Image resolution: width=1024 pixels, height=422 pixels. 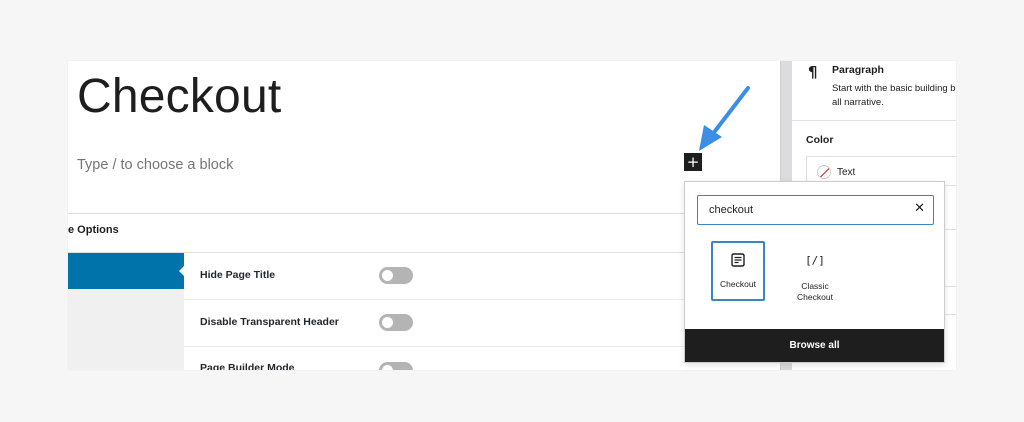 I want to click on hide-title-toggle, so click(x=396, y=275).